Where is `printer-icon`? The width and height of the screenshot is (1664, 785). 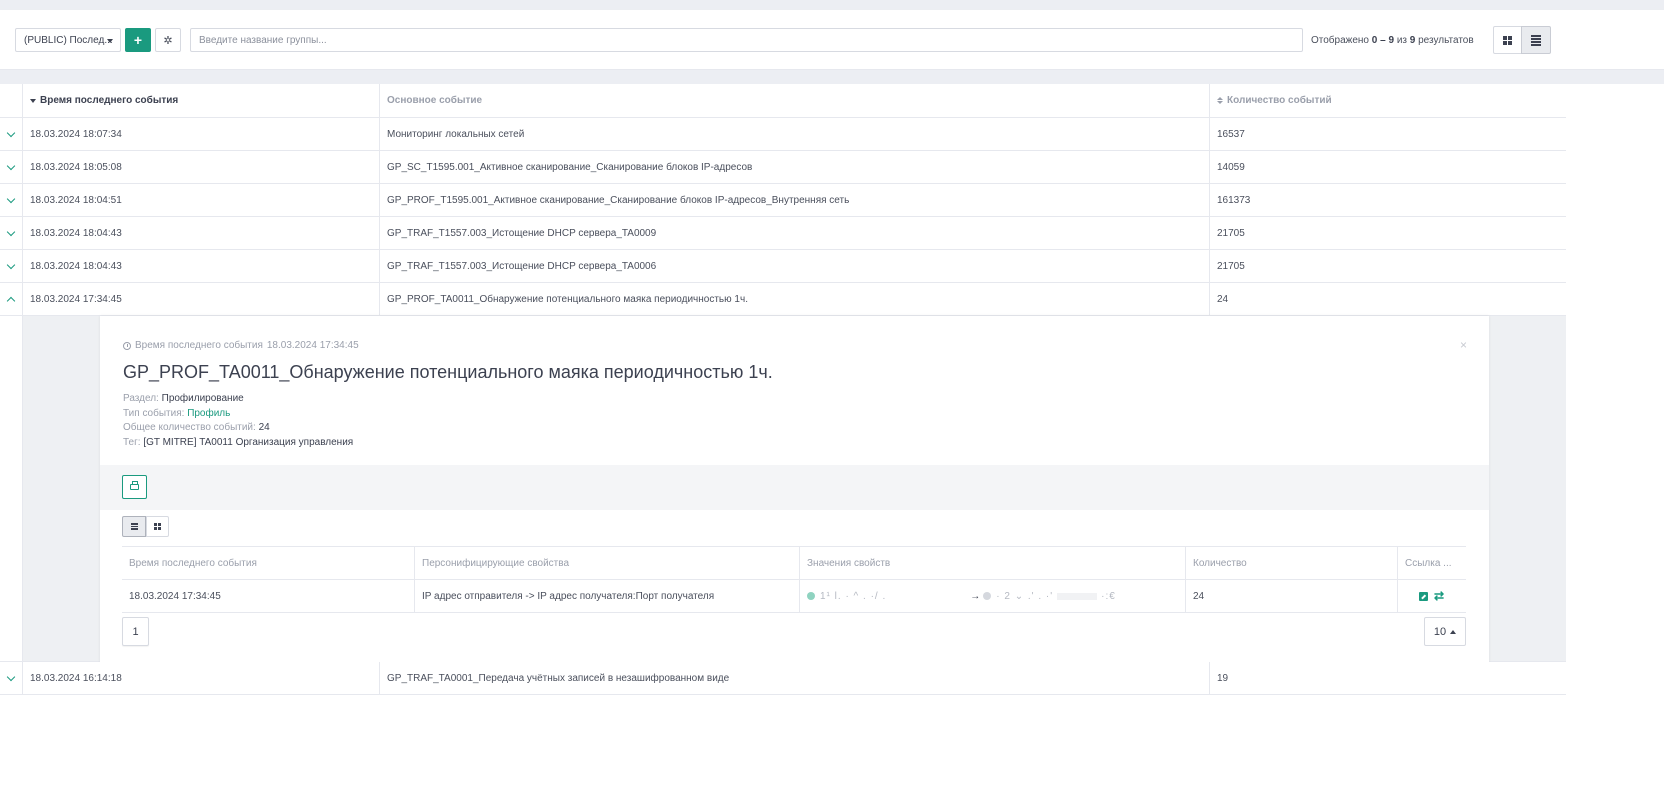
printer-icon is located at coordinates (134, 485).